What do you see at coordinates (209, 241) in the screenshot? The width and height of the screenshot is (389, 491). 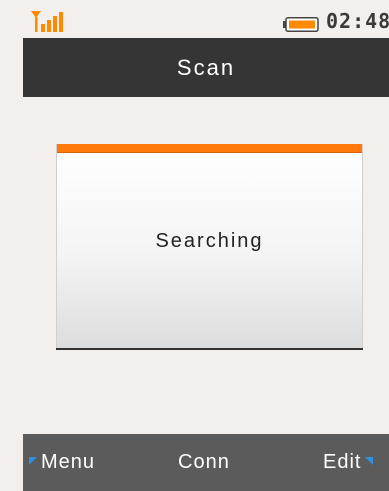 I see `dialog-message: Searching` at bounding box center [209, 241].